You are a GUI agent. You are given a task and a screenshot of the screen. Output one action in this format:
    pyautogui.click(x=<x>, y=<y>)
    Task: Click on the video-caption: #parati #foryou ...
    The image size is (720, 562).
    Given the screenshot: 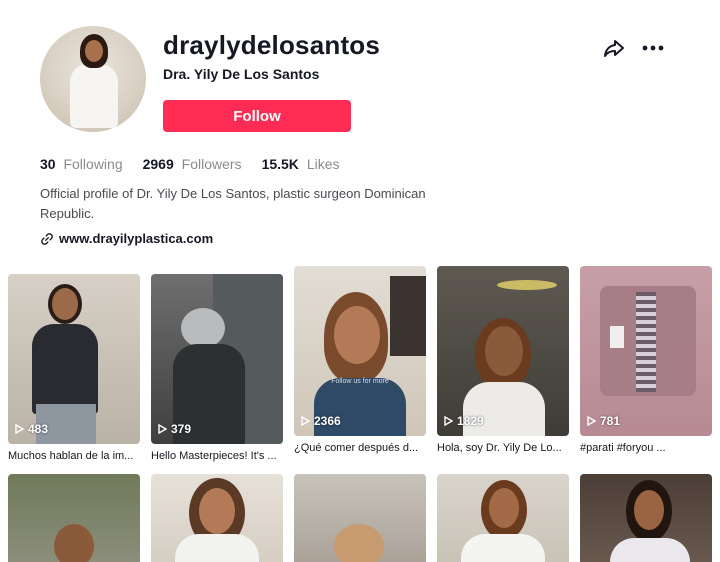 What is the action you would take?
    pyautogui.click(x=646, y=448)
    